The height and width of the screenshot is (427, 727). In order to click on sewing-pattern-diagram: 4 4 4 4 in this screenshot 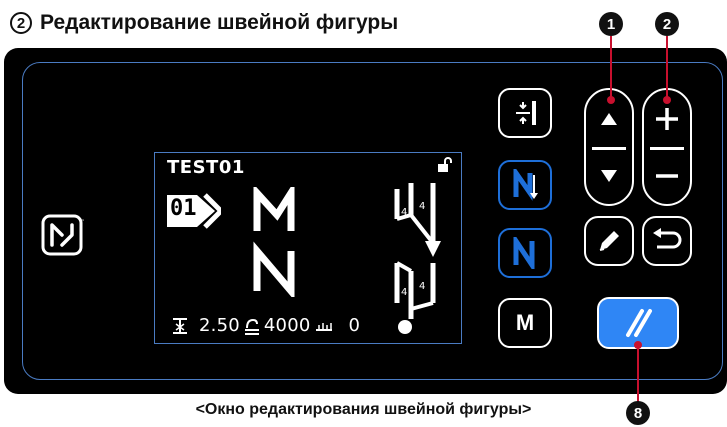, I will do `click(417, 258)`.